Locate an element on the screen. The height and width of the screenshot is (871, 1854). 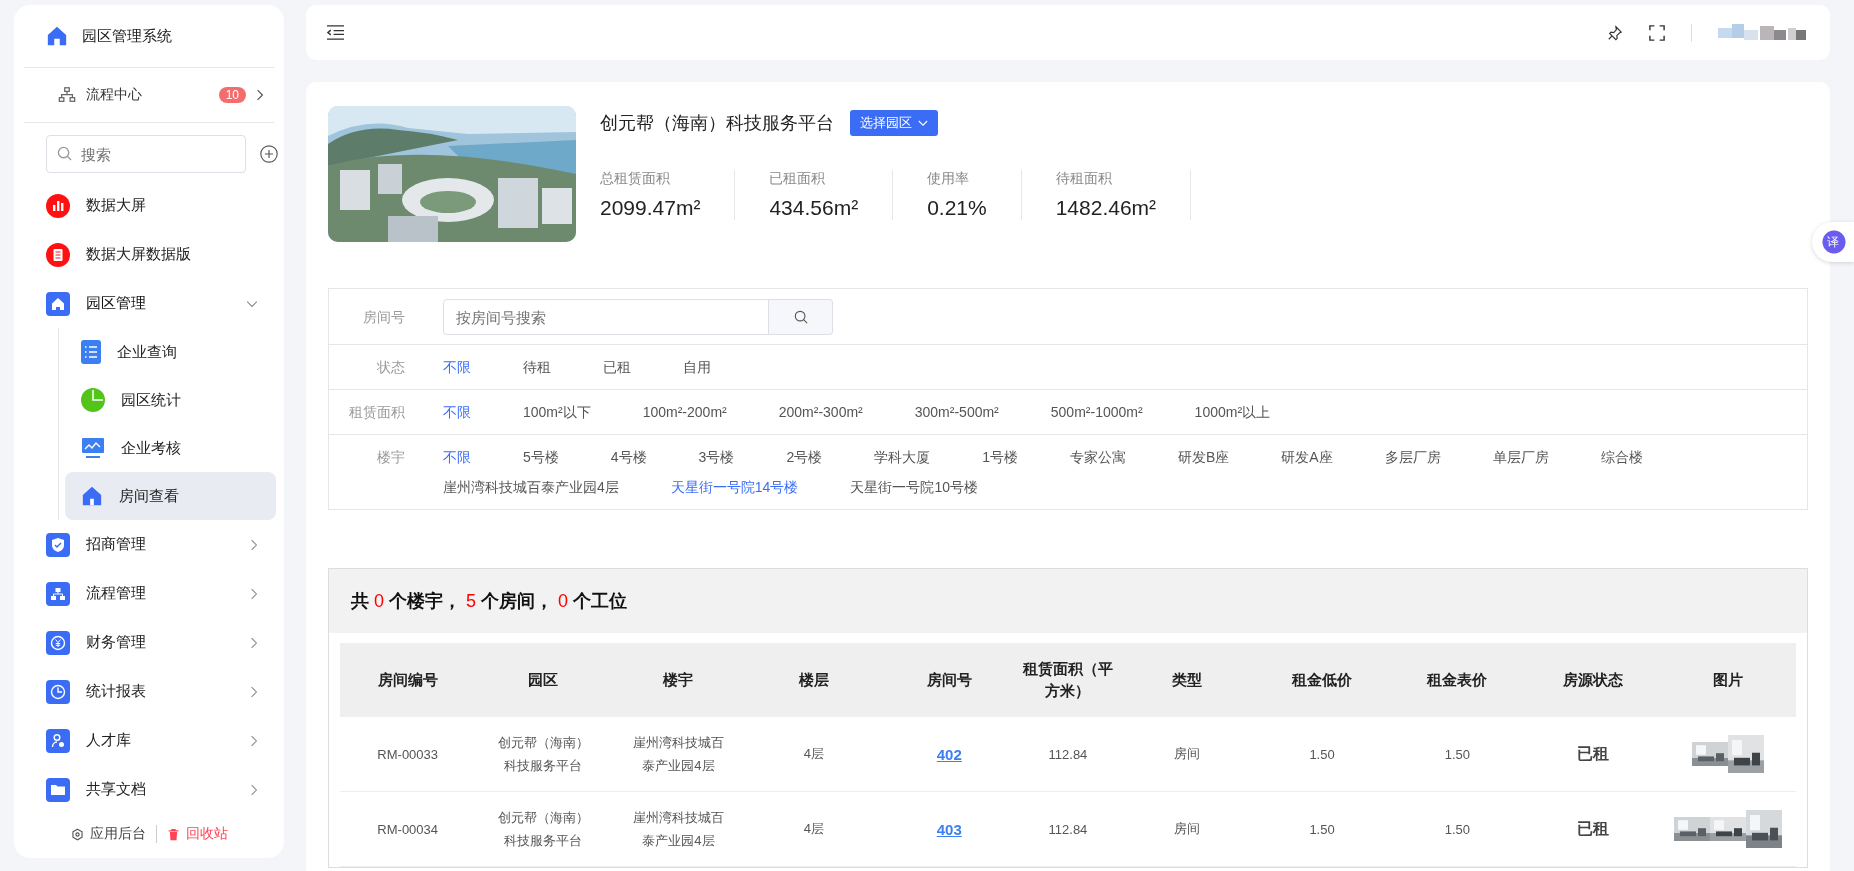
filter-option: 3号楼 is located at coordinates (716, 457).